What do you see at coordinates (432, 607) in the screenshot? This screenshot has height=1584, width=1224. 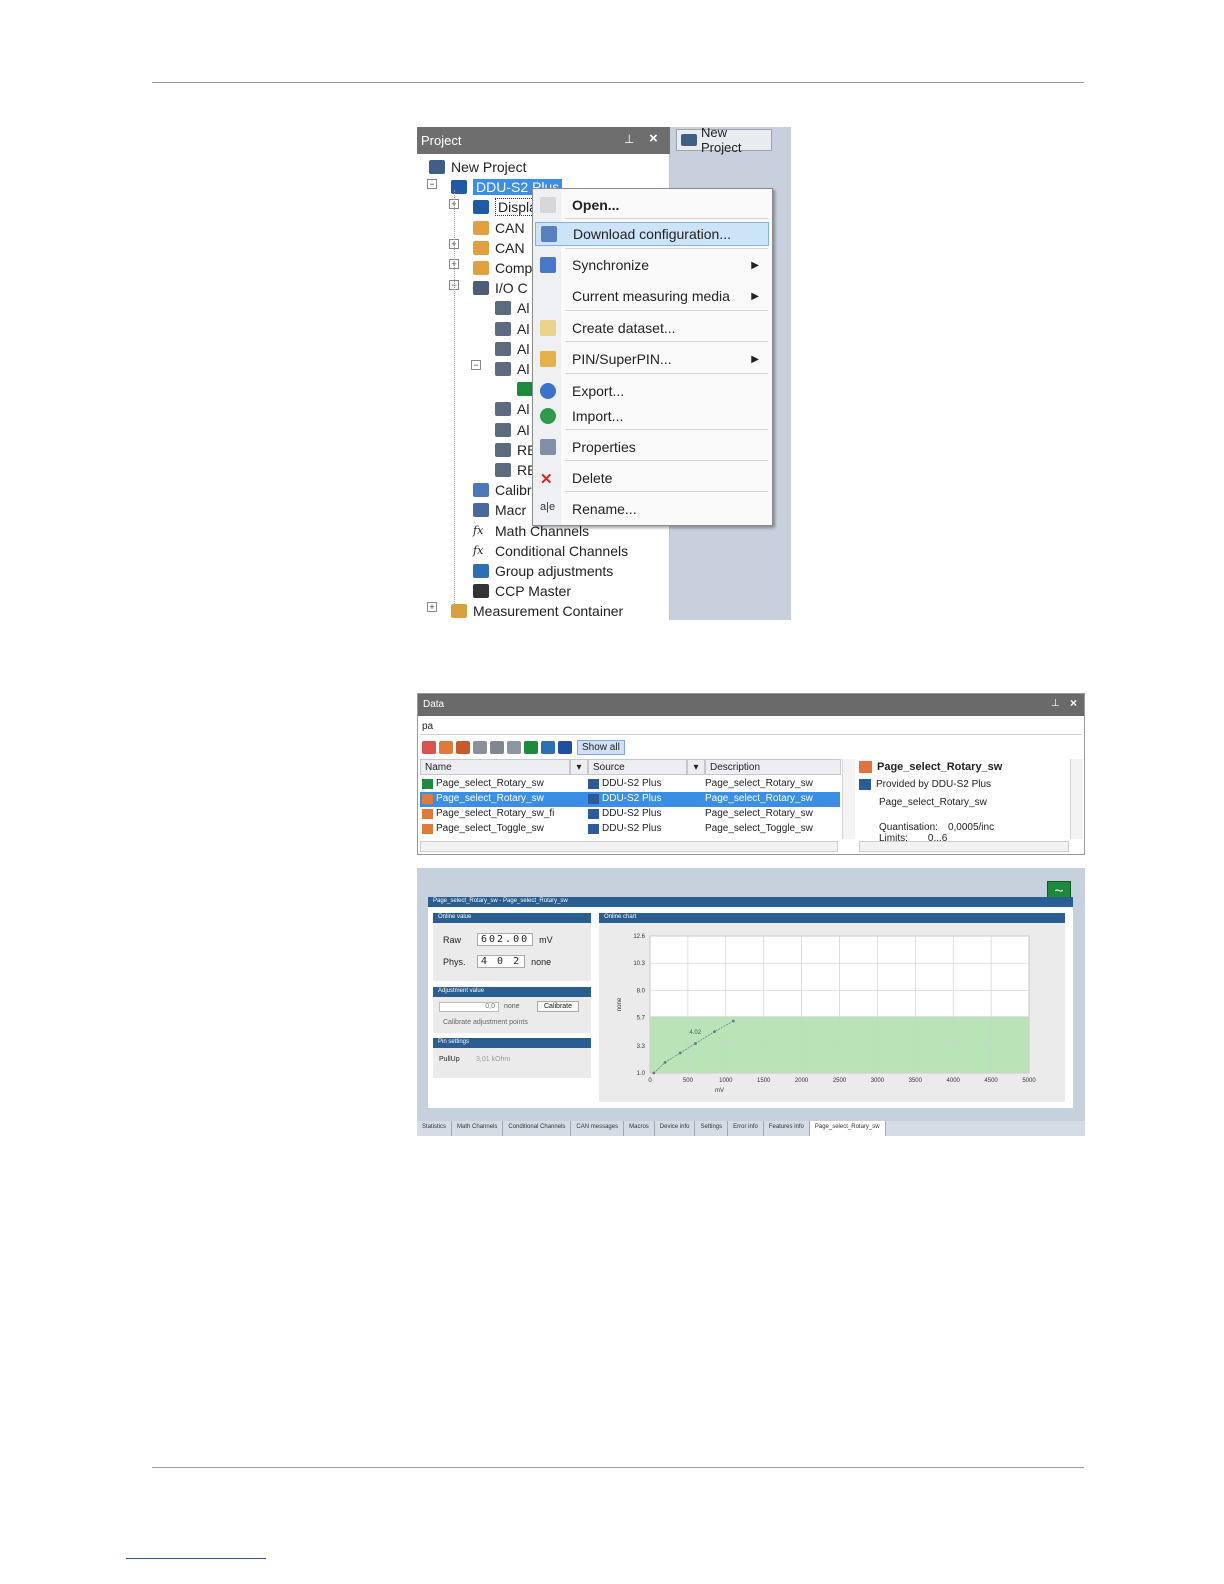 I see `expand-icon: +` at bounding box center [432, 607].